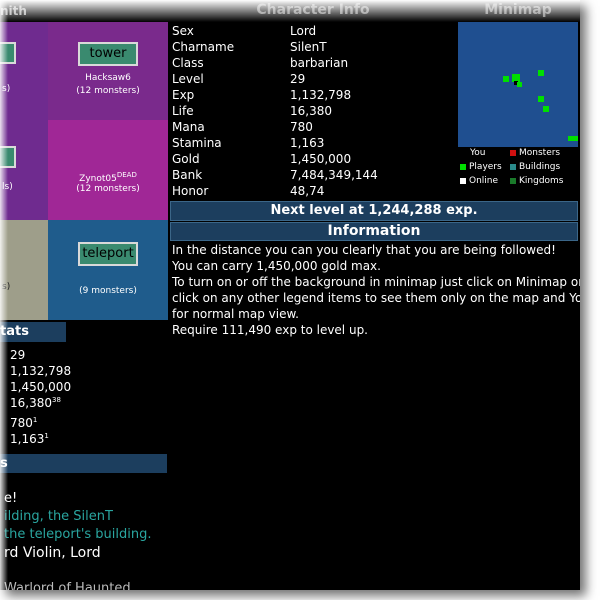 This screenshot has width=600, height=600. I want to click on character-info-row: Gold 1,450,000, so click(315, 160).